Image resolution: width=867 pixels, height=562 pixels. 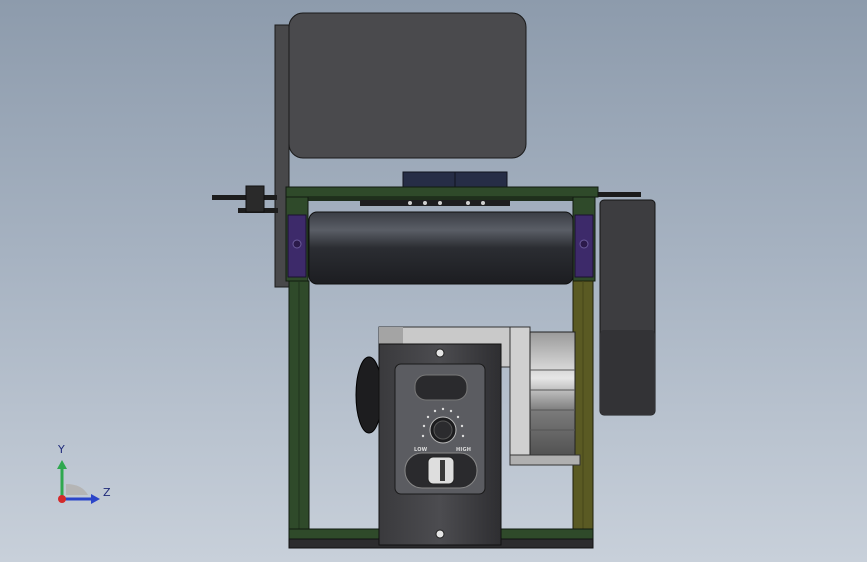 I want to click on coordinate-triad, so click(x=78, y=482).